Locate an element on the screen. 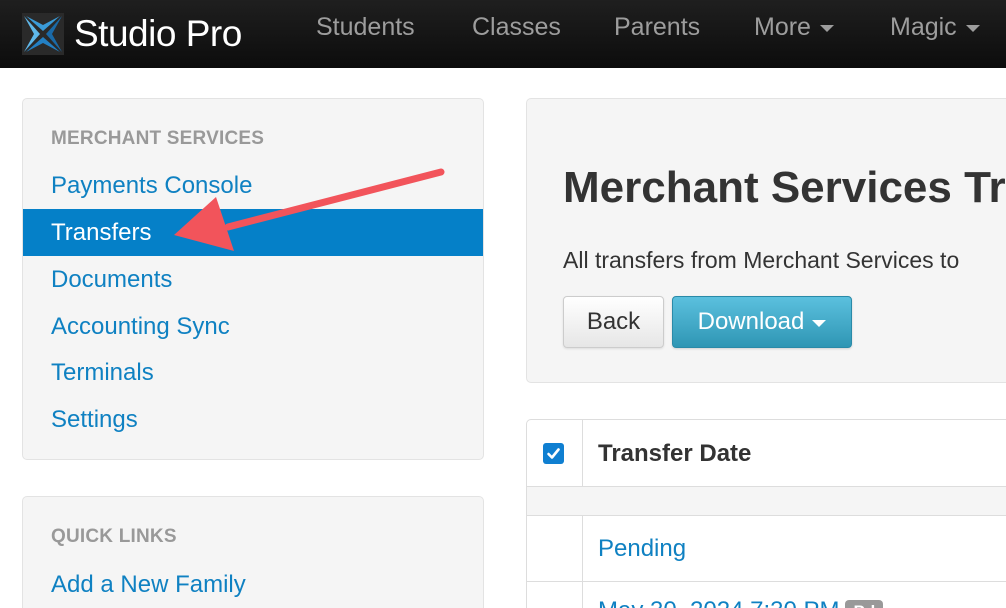 Image resolution: width=1006 pixels, height=608 pixels. studio-pro-x-logo is located at coordinates (43, 34).